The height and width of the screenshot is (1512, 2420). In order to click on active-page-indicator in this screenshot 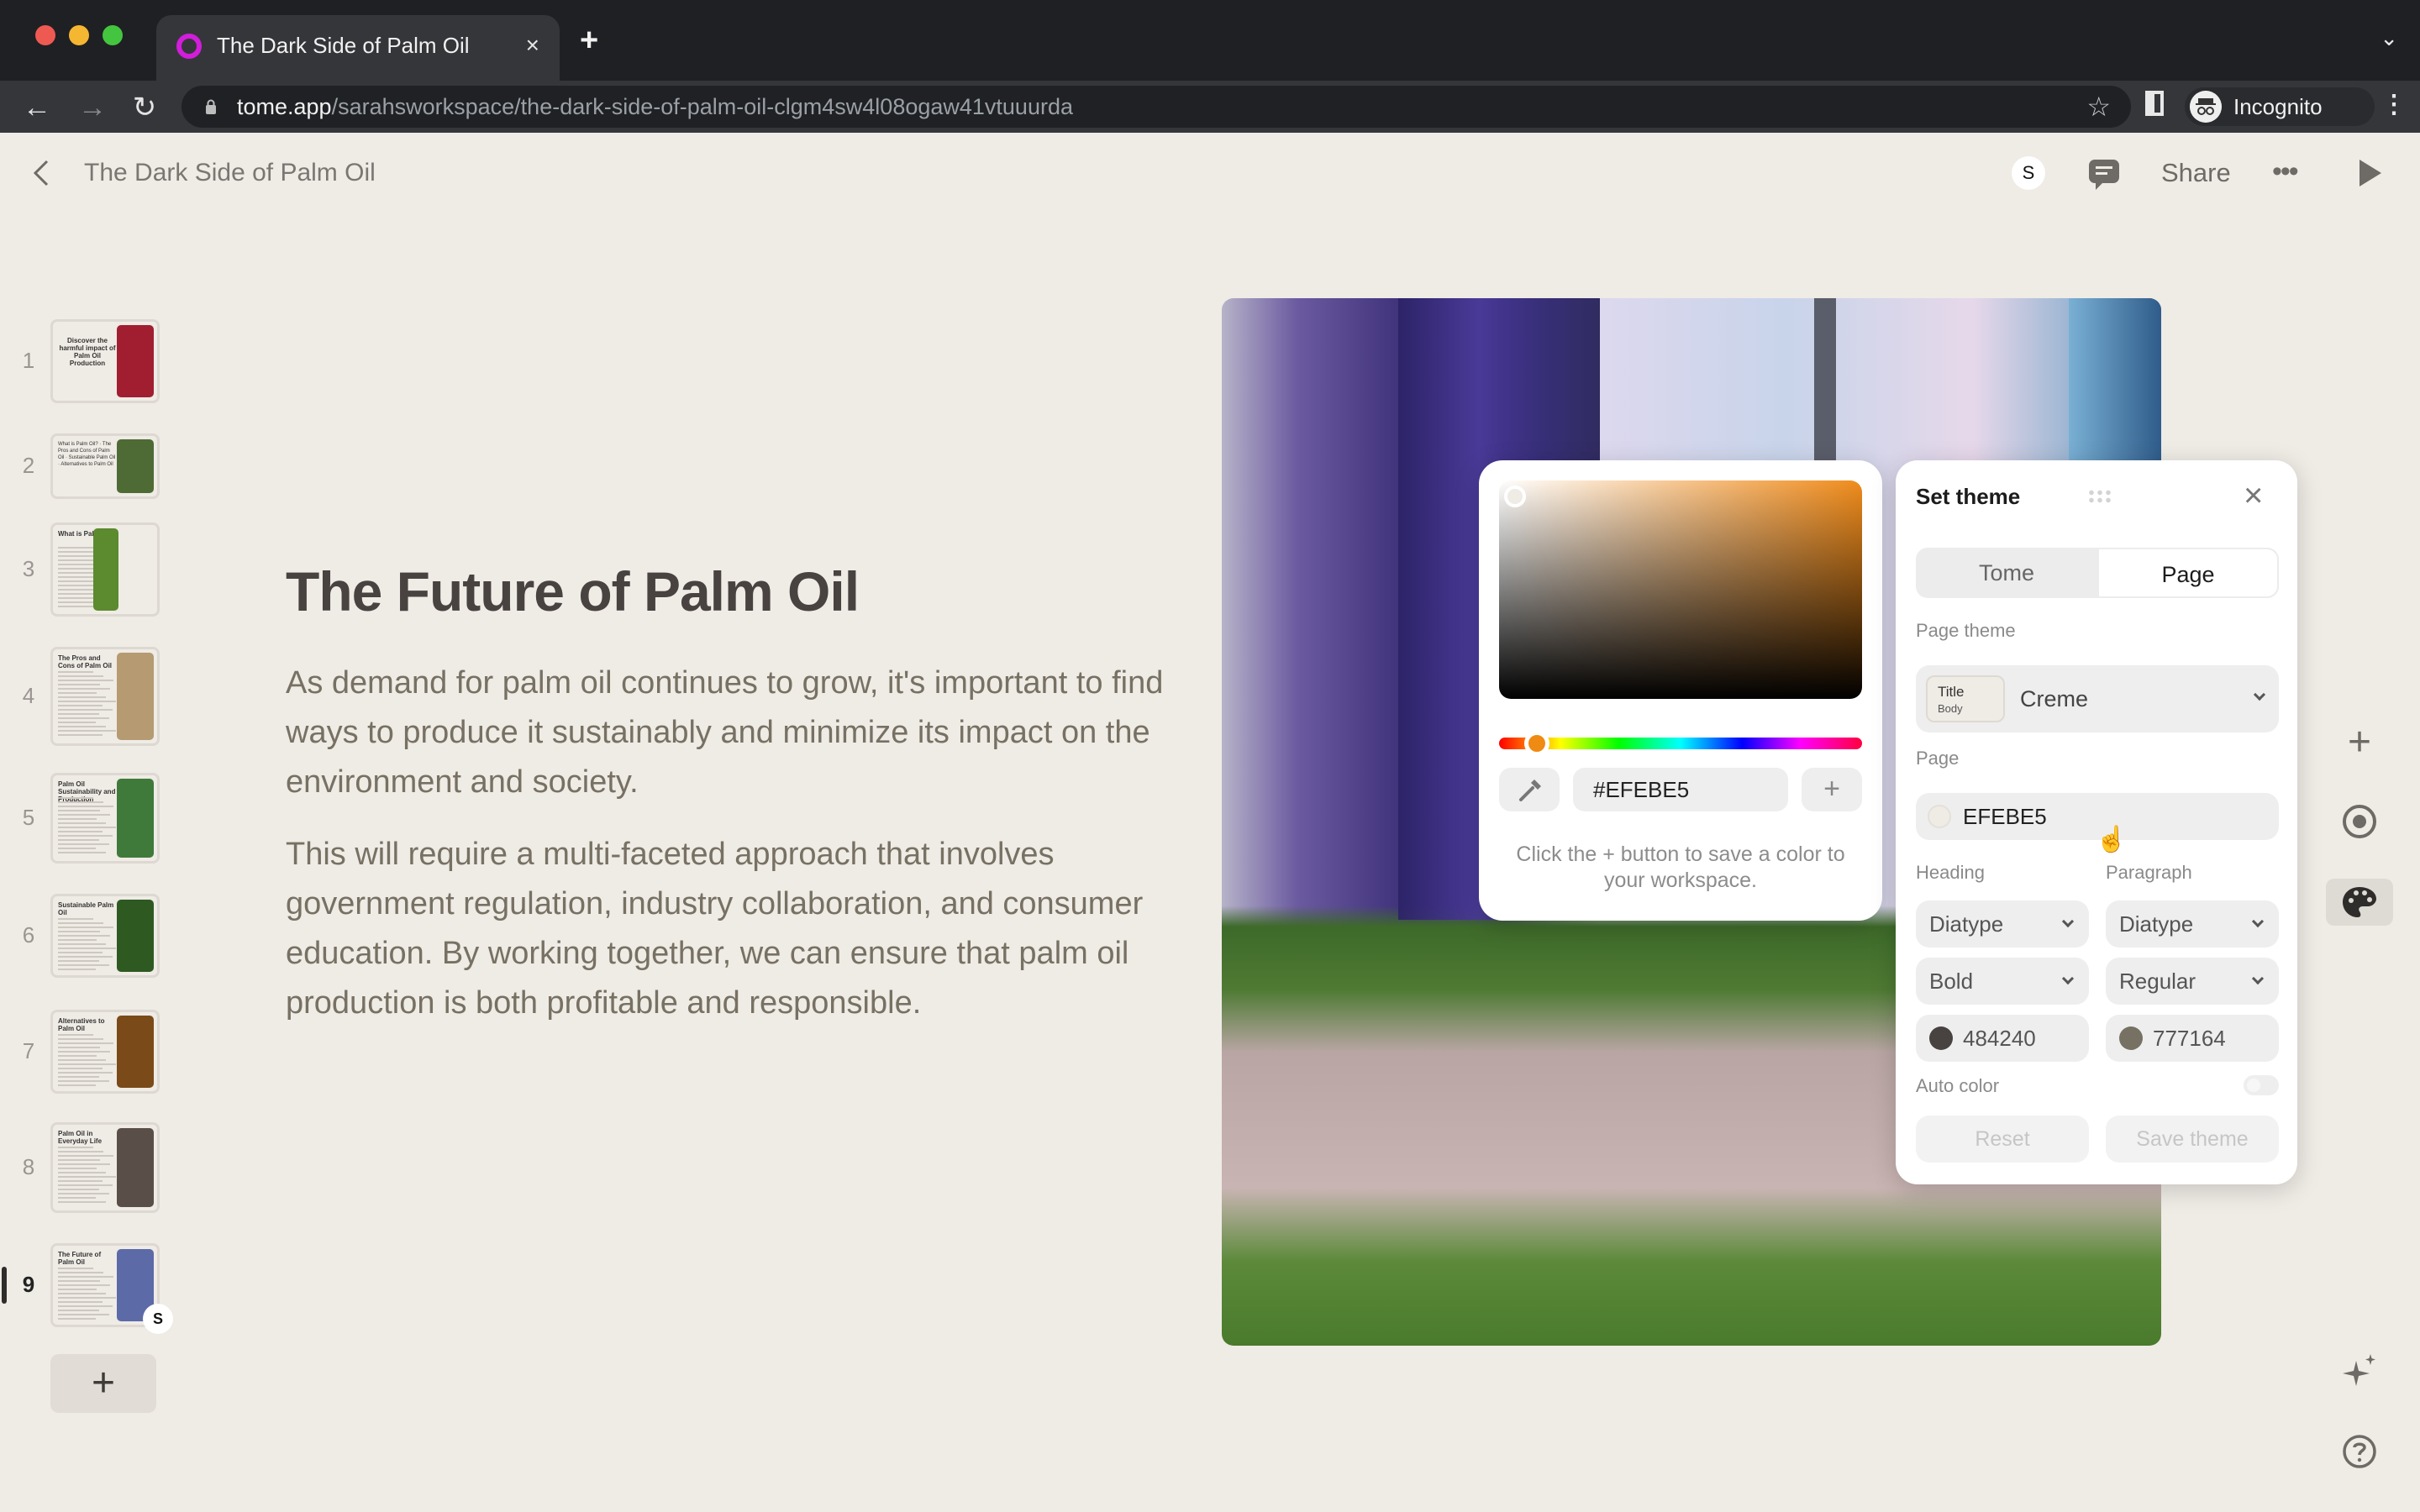, I will do `click(4, 1285)`.